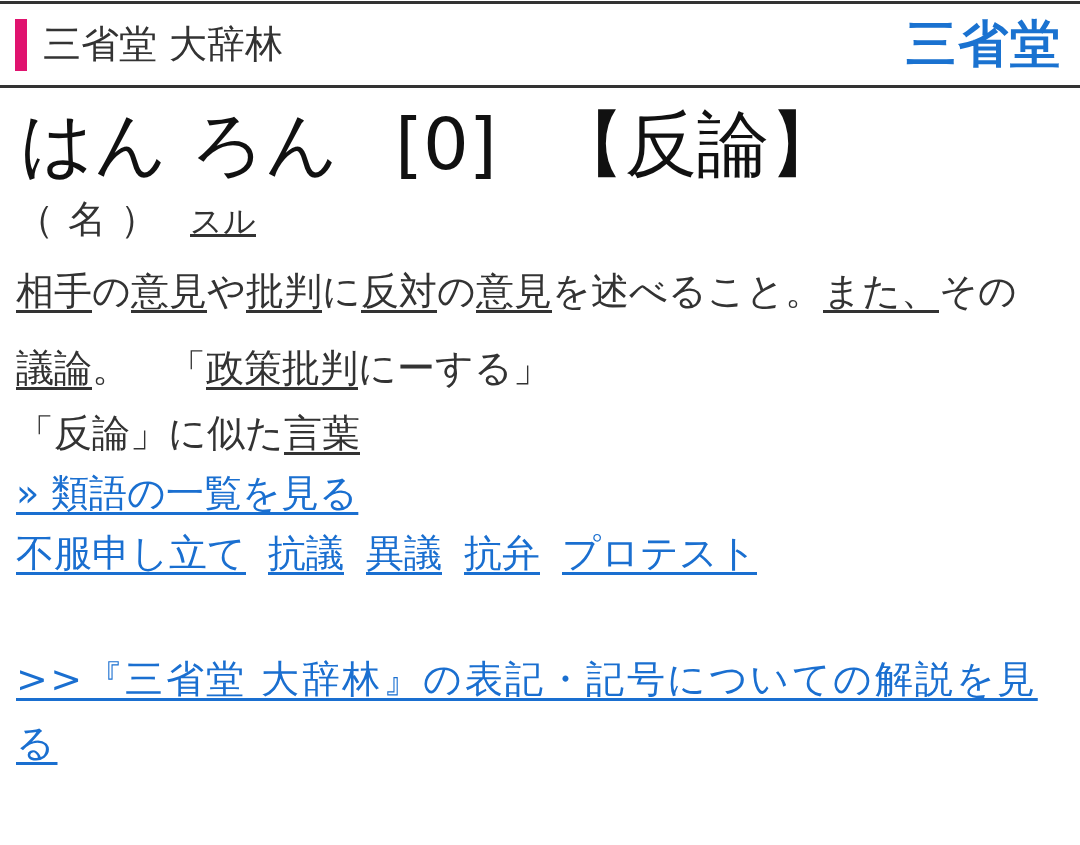 The height and width of the screenshot is (845, 1080). Describe the element at coordinates (54, 291) in the screenshot. I see `word-link: 相手` at that location.